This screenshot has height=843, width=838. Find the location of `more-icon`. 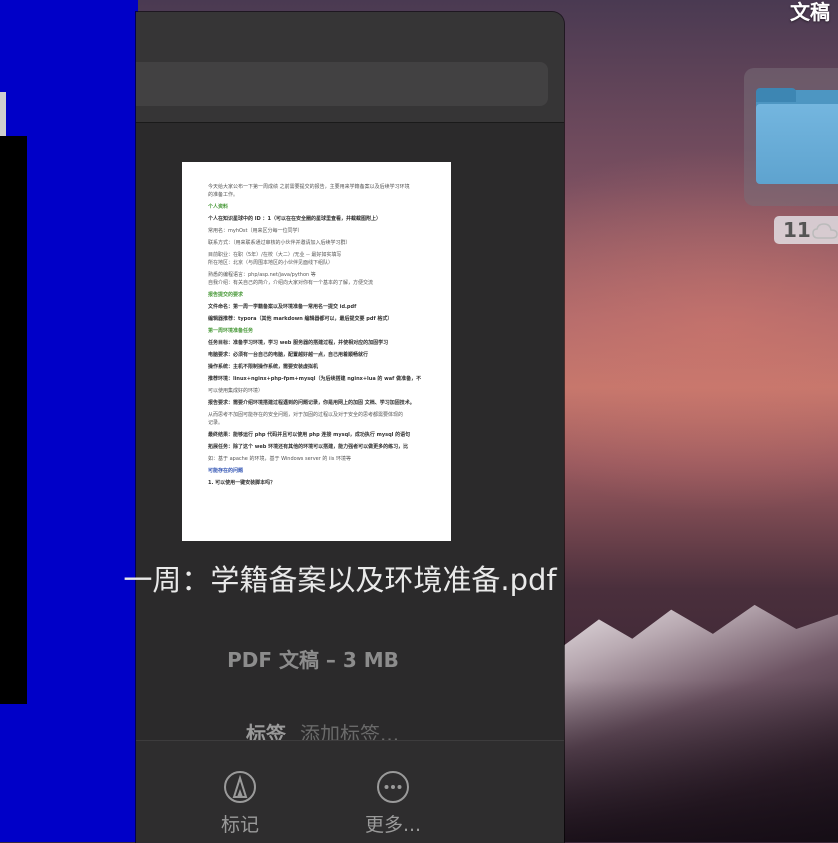

more-icon is located at coordinates (393, 787).